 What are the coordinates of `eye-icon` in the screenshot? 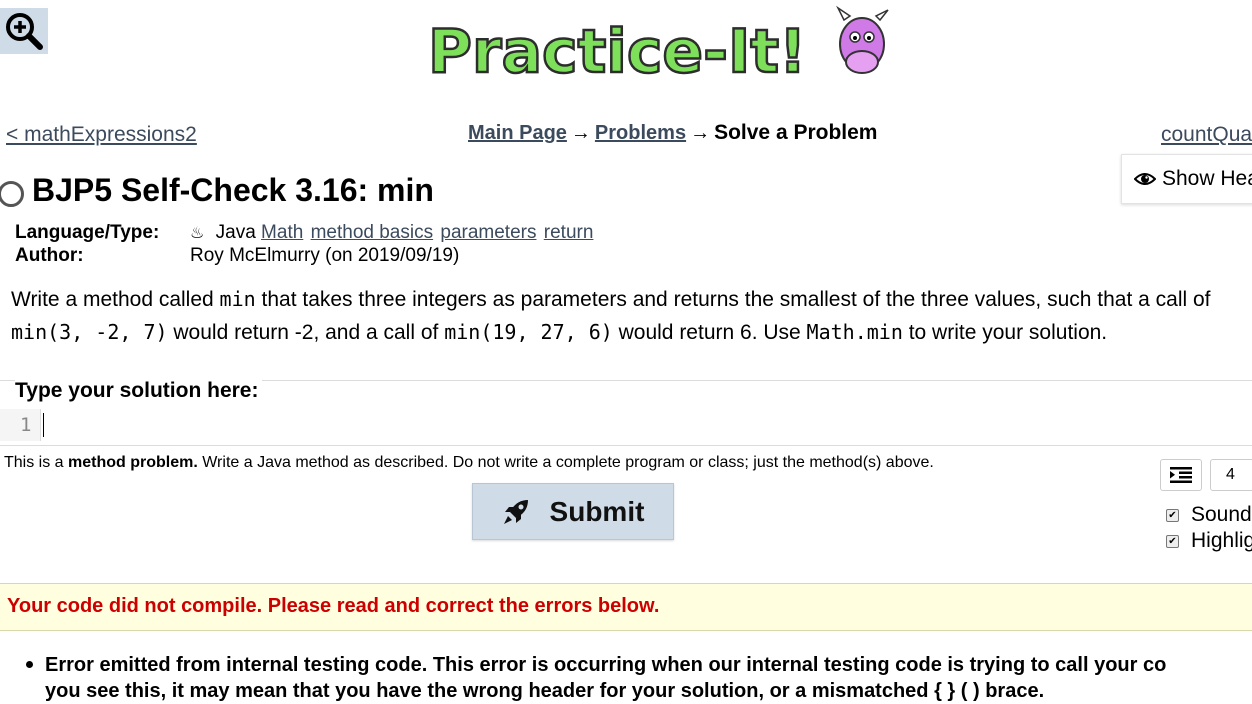 It's located at (1145, 179).